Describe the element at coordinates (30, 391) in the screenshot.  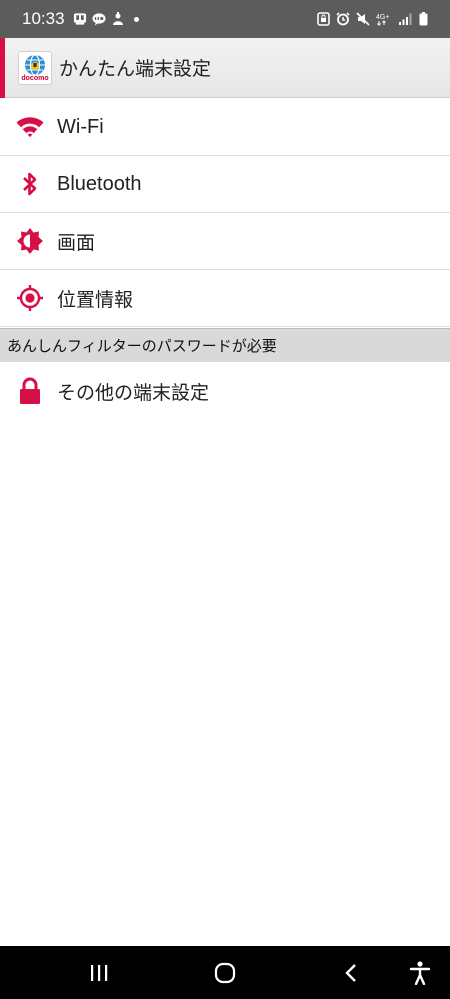
I see `lock-icon` at that location.